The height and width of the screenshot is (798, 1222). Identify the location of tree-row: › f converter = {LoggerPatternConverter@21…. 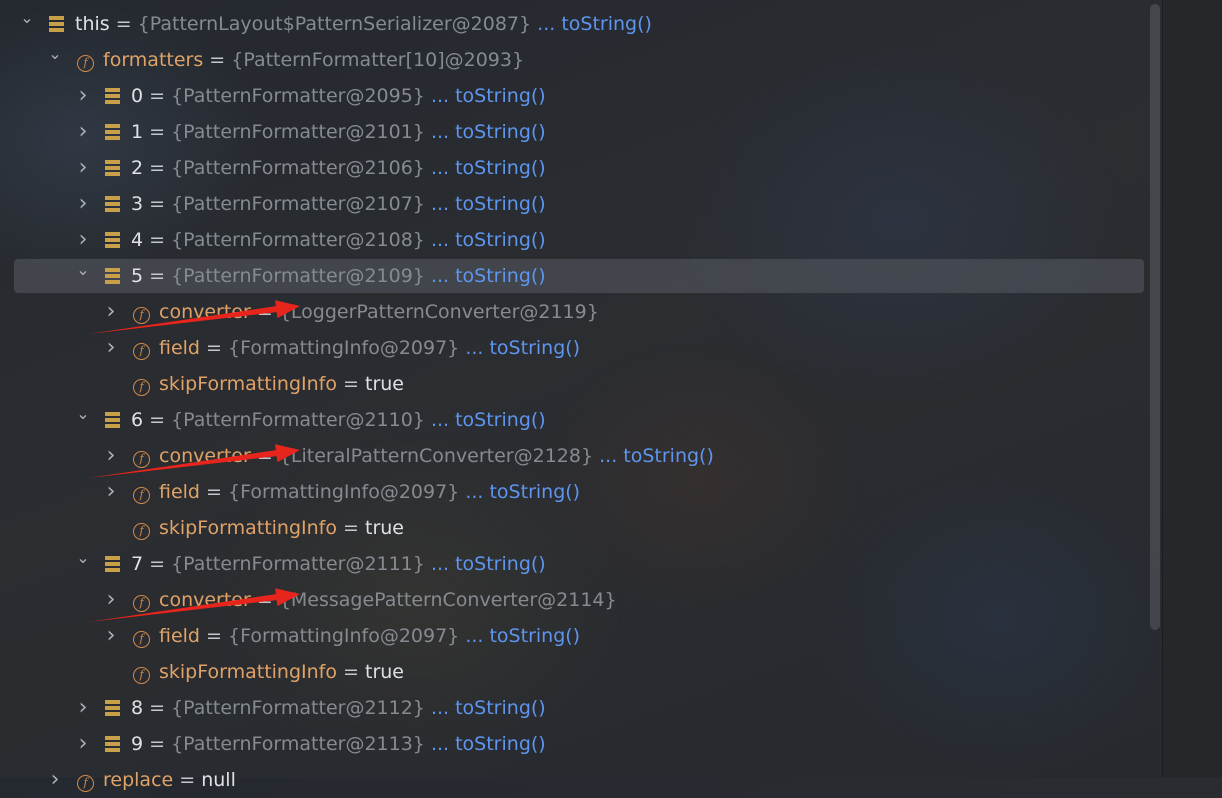
(575, 312).